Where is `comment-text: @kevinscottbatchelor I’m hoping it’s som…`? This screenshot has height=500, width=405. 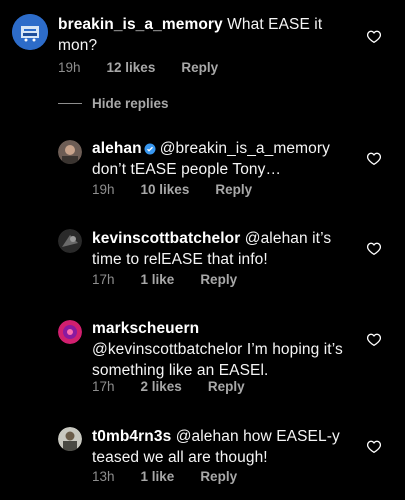
comment-text: @kevinscottbatchelor I’m hoping it’s som… is located at coordinates (217, 360).